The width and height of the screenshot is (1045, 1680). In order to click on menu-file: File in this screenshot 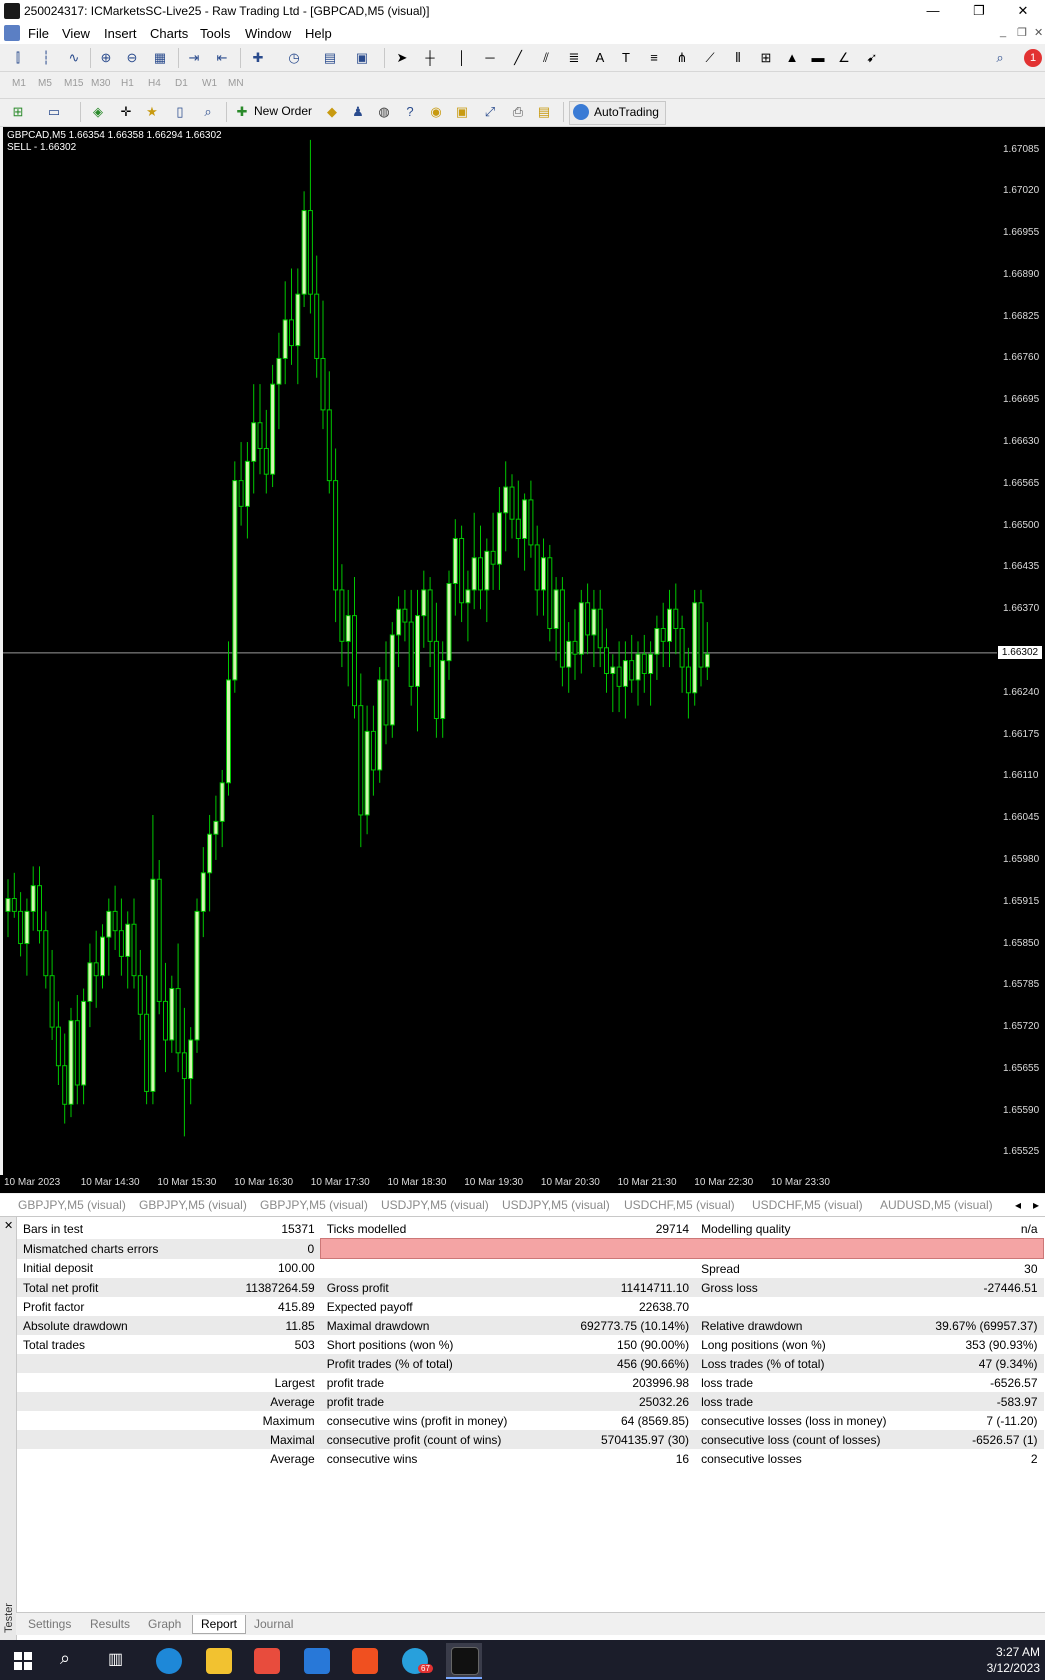, I will do `click(38, 33)`.